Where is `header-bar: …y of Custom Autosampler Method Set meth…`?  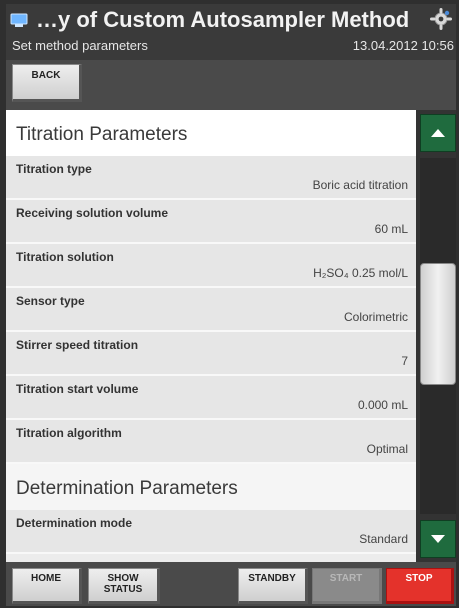
header-bar: …y of Custom Autosampler Method Set meth… is located at coordinates (231, 32).